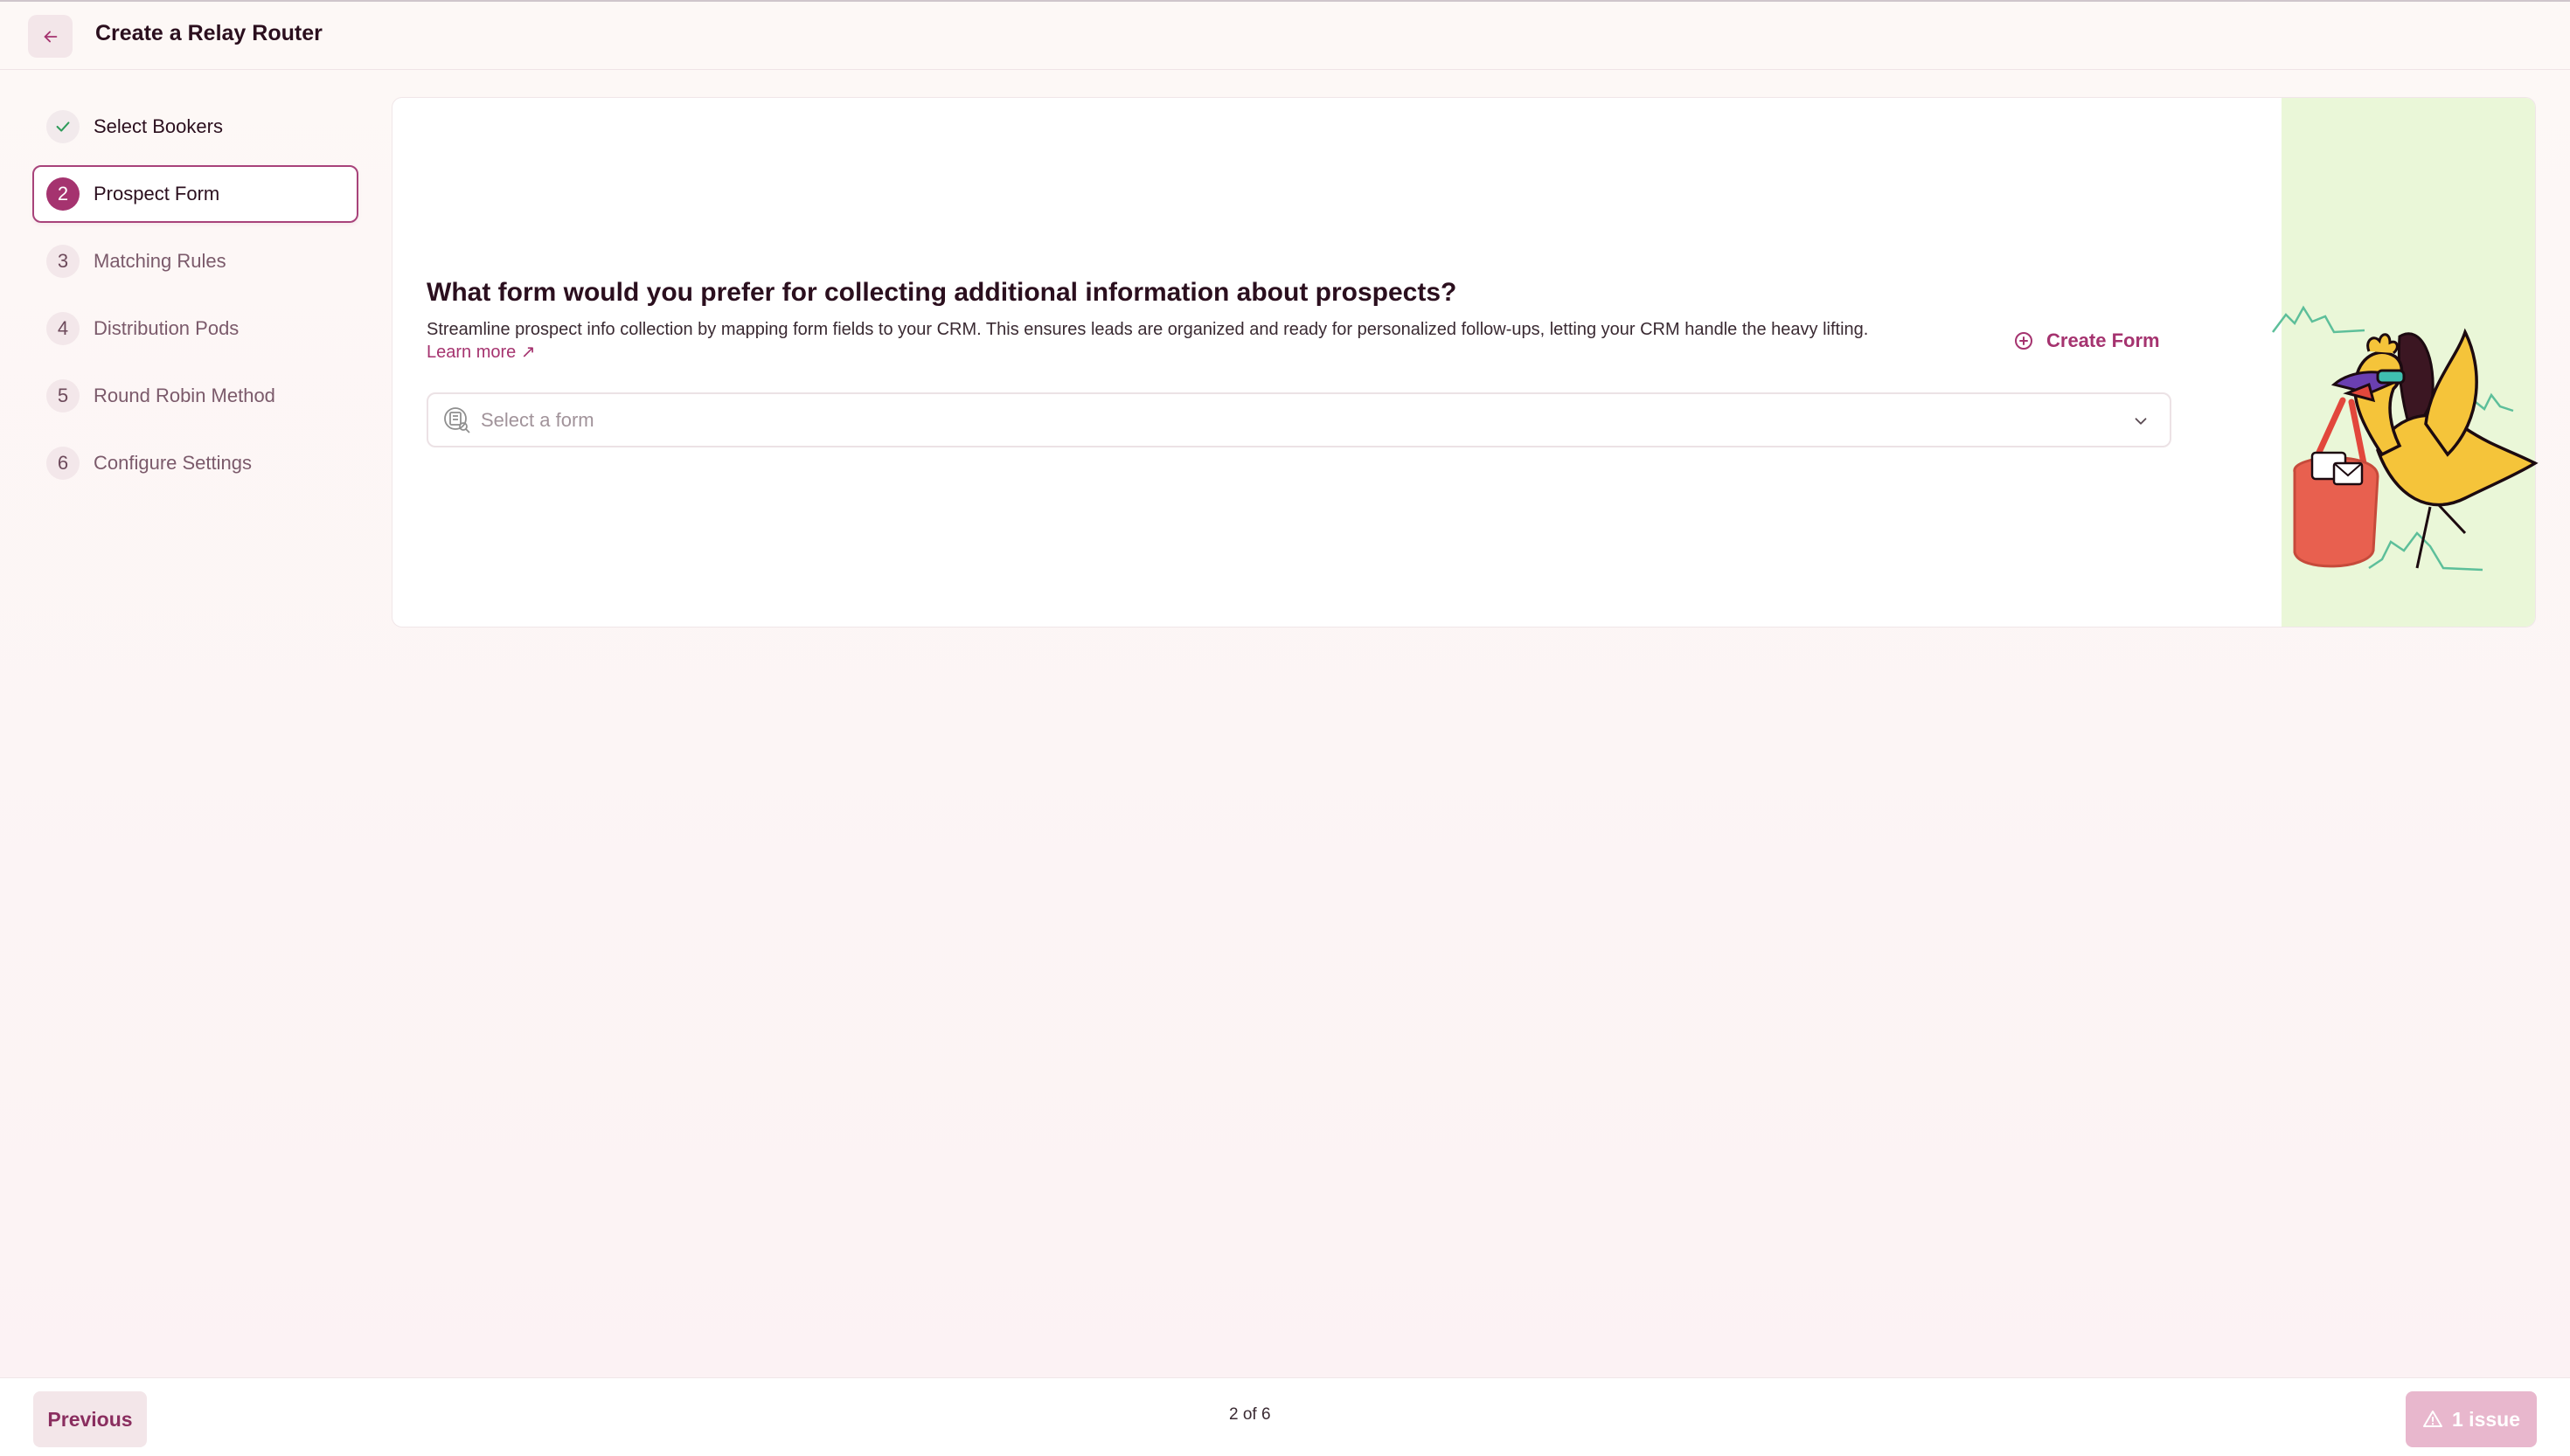 Image resolution: width=2570 pixels, height=1456 pixels. I want to click on step-label: Distribution Pods, so click(167, 328).